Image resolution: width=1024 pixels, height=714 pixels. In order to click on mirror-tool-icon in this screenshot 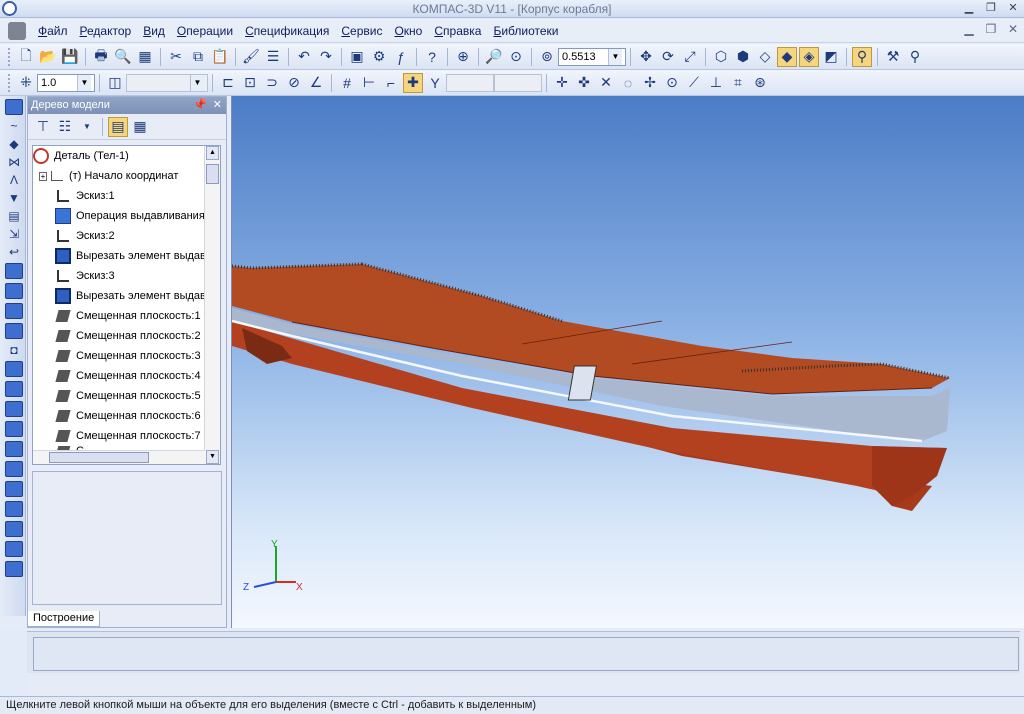, I will do `click(14, 469)`.